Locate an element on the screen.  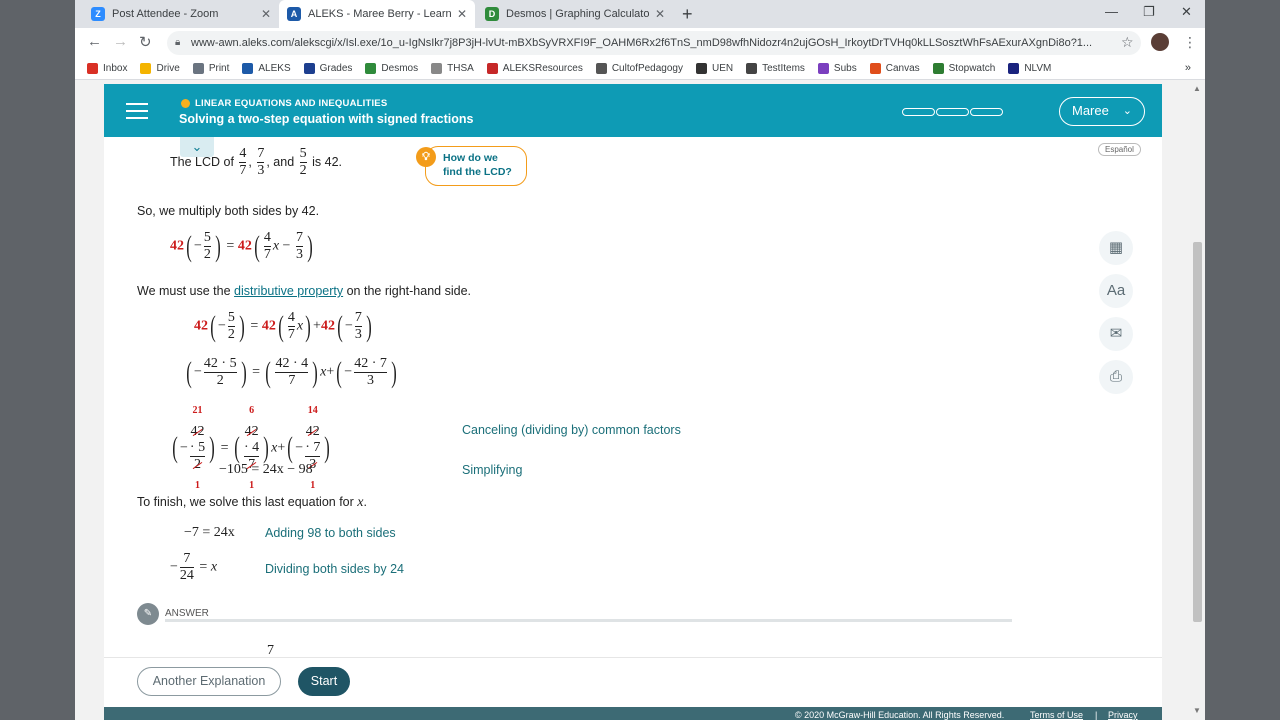
fraction: 52 is located at coordinates (303, 162).